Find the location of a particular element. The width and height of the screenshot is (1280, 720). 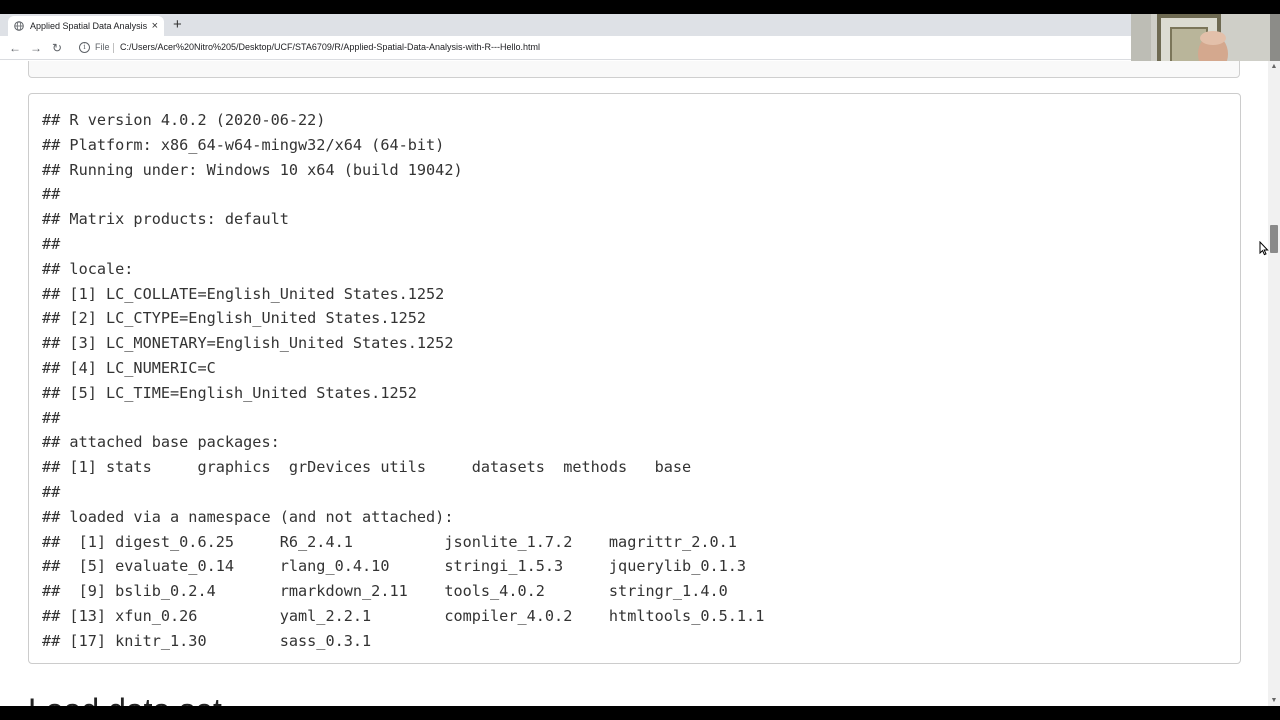

close-tab-icon: × is located at coordinates (155, 26).